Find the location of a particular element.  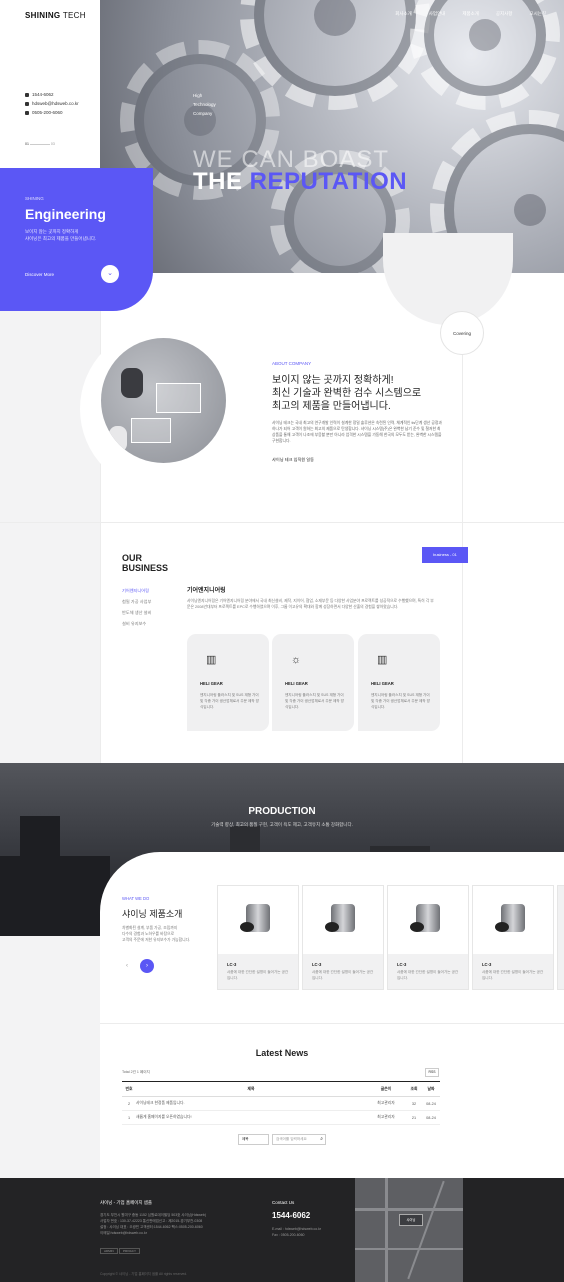

search-icon: ⌕ is located at coordinates (321, 1139).